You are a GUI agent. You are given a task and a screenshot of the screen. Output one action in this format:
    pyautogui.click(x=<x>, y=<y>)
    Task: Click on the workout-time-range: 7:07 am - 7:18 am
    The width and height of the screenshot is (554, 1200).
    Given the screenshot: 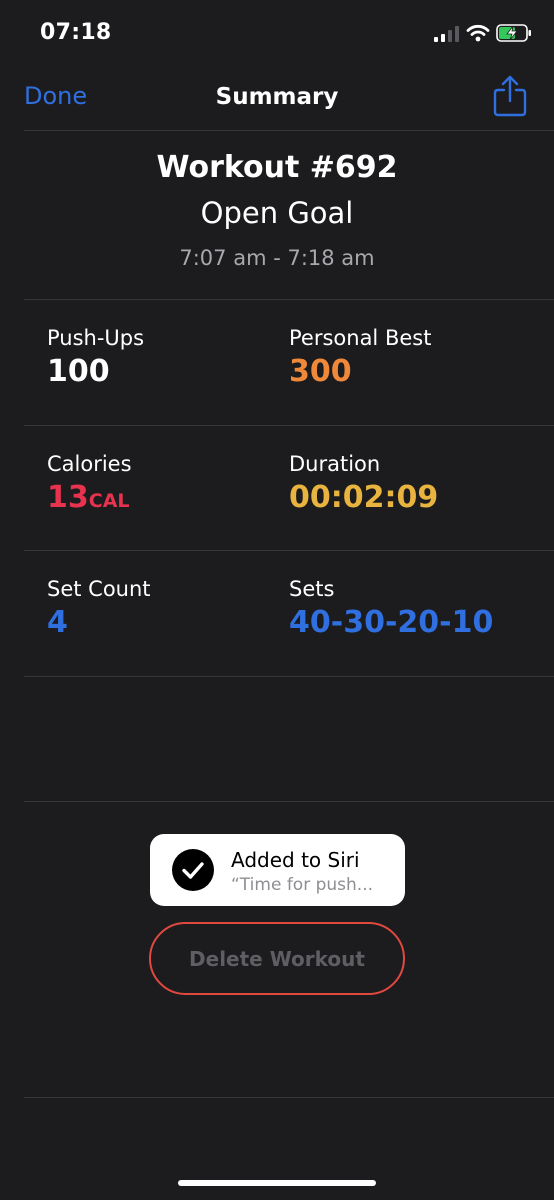 What is the action you would take?
    pyautogui.click(x=277, y=258)
    